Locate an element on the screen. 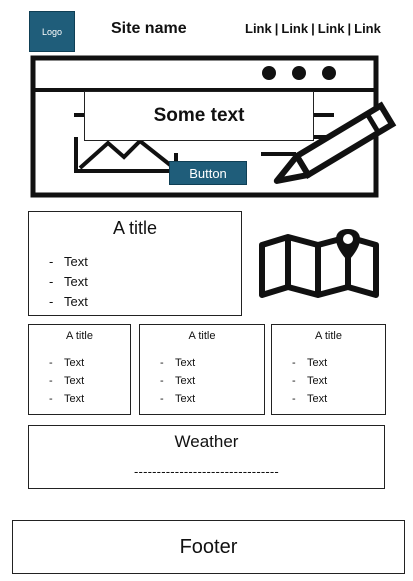 The width and height of the screenshot is (413, 581). card-2: A title Text Text Text is located at coordinates (202, 369).